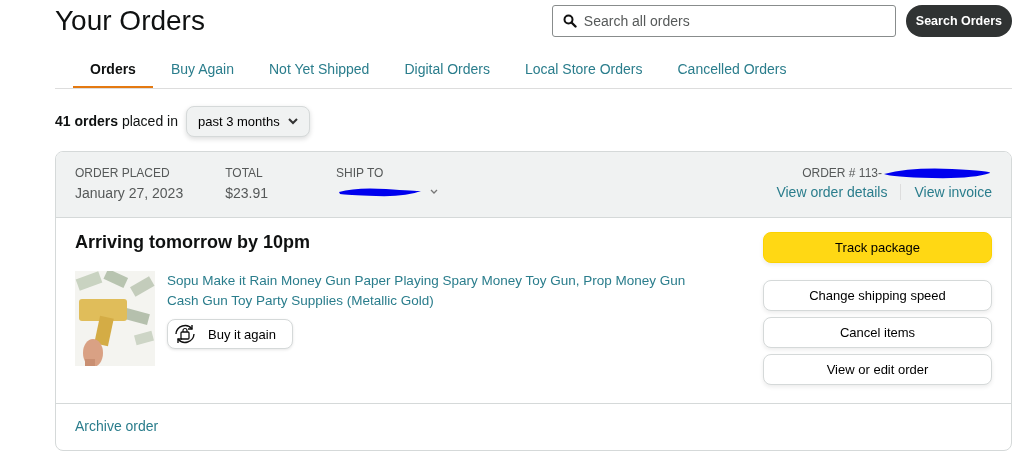  Describe the element at coordinates (569, 21) in the screenshot. I see `search-icon` at that location.